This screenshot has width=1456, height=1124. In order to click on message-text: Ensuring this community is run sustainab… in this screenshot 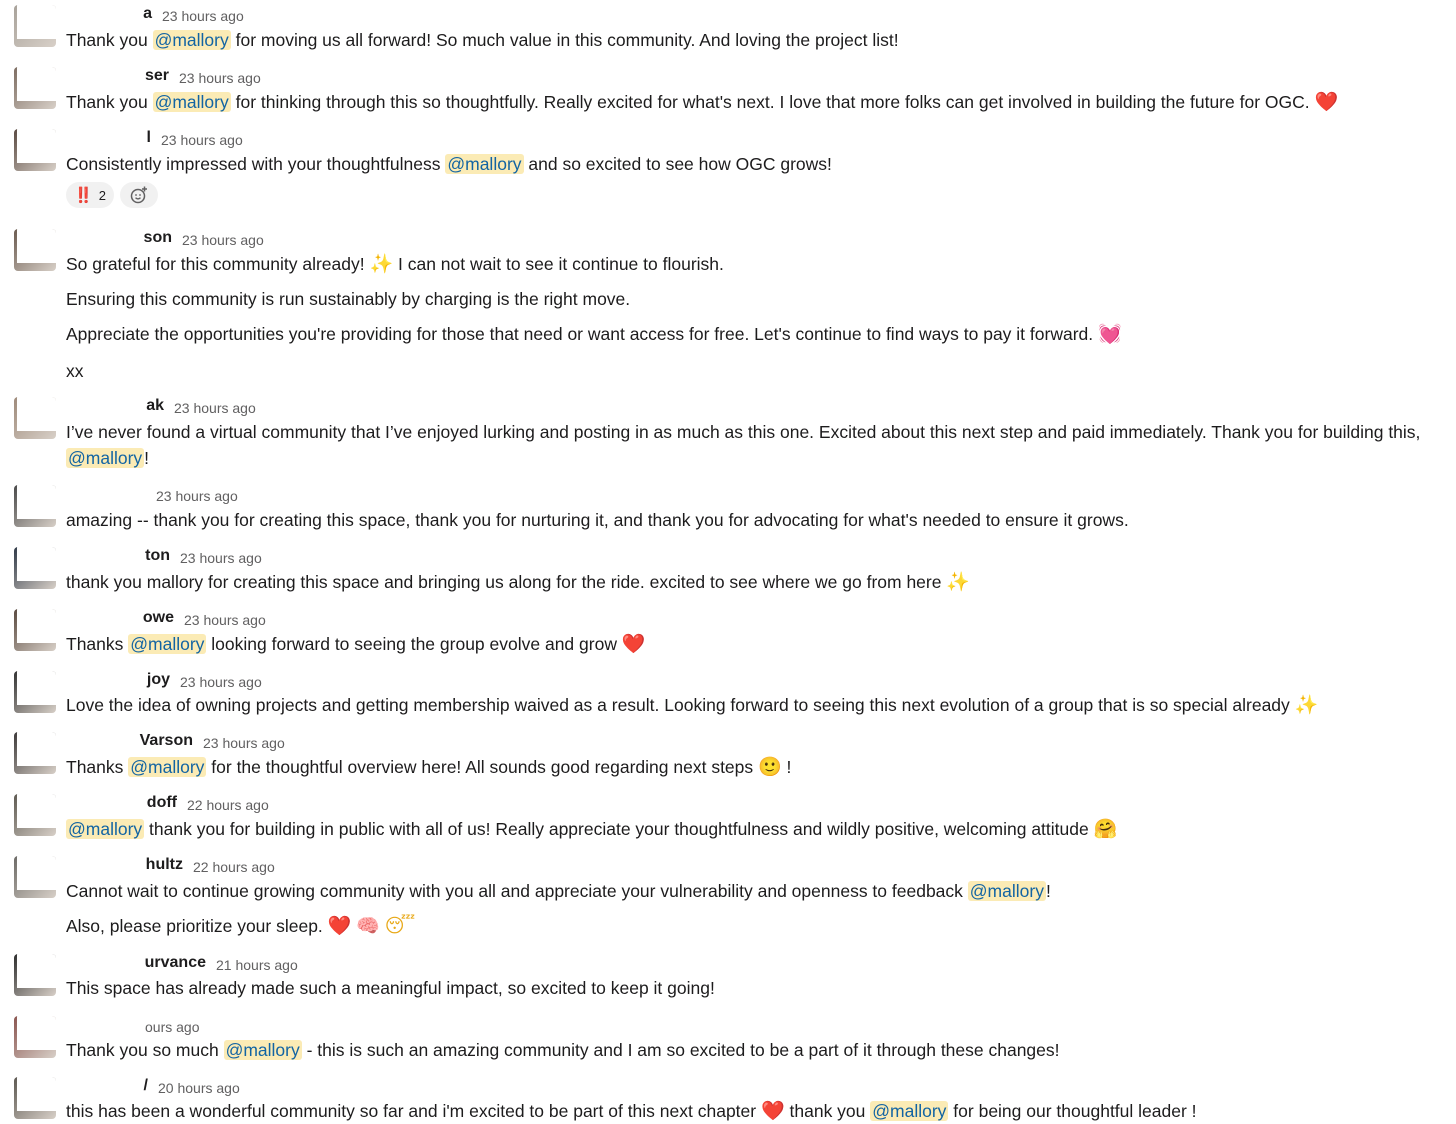, I will do `click(348, 299)`.